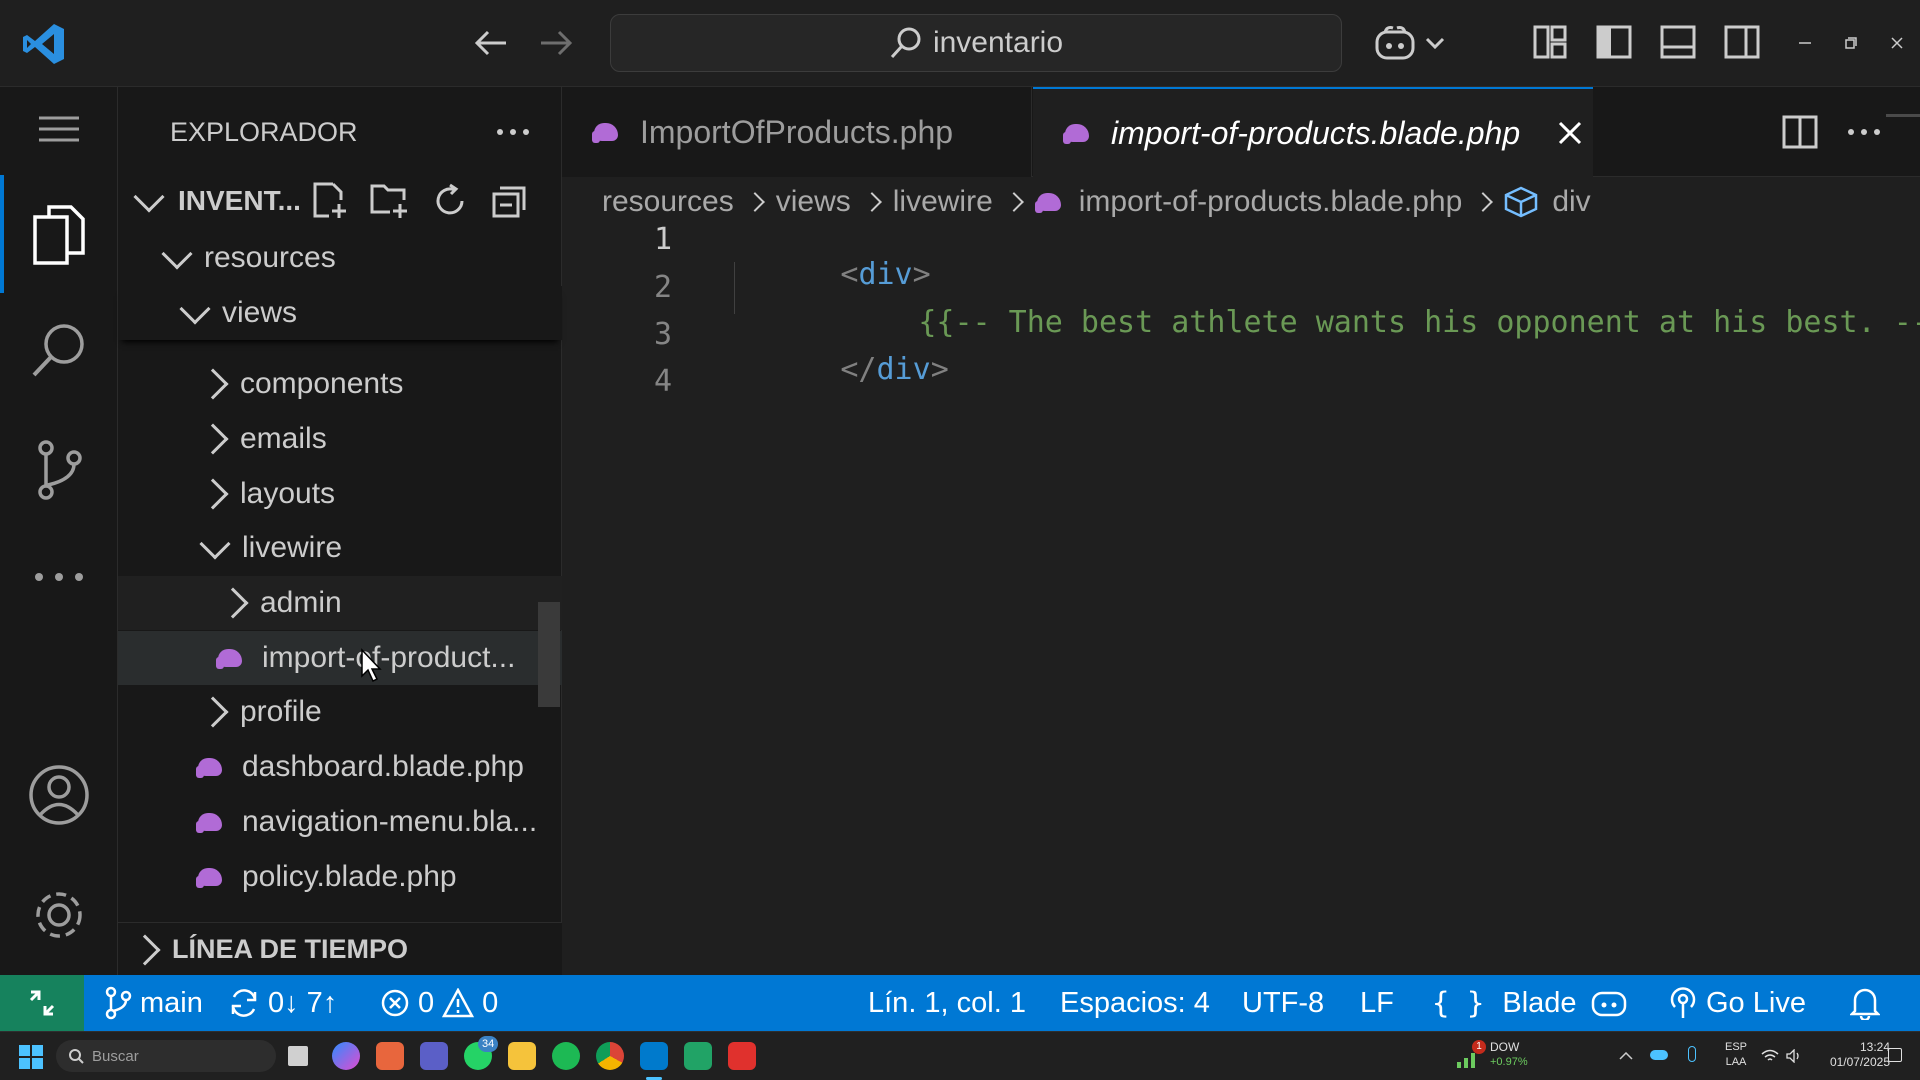 This screenshot has width=1920, height=1080. Describe the element at coordinates (346, 1056) in the screenshot. I see `copilot-app-icon` at that location.